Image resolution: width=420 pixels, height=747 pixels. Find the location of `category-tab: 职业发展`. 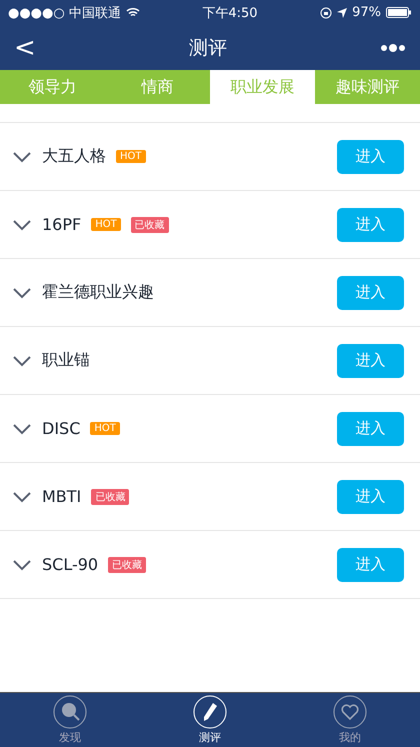

category-tab: 职业发展 is located at coordinates (262, 87).